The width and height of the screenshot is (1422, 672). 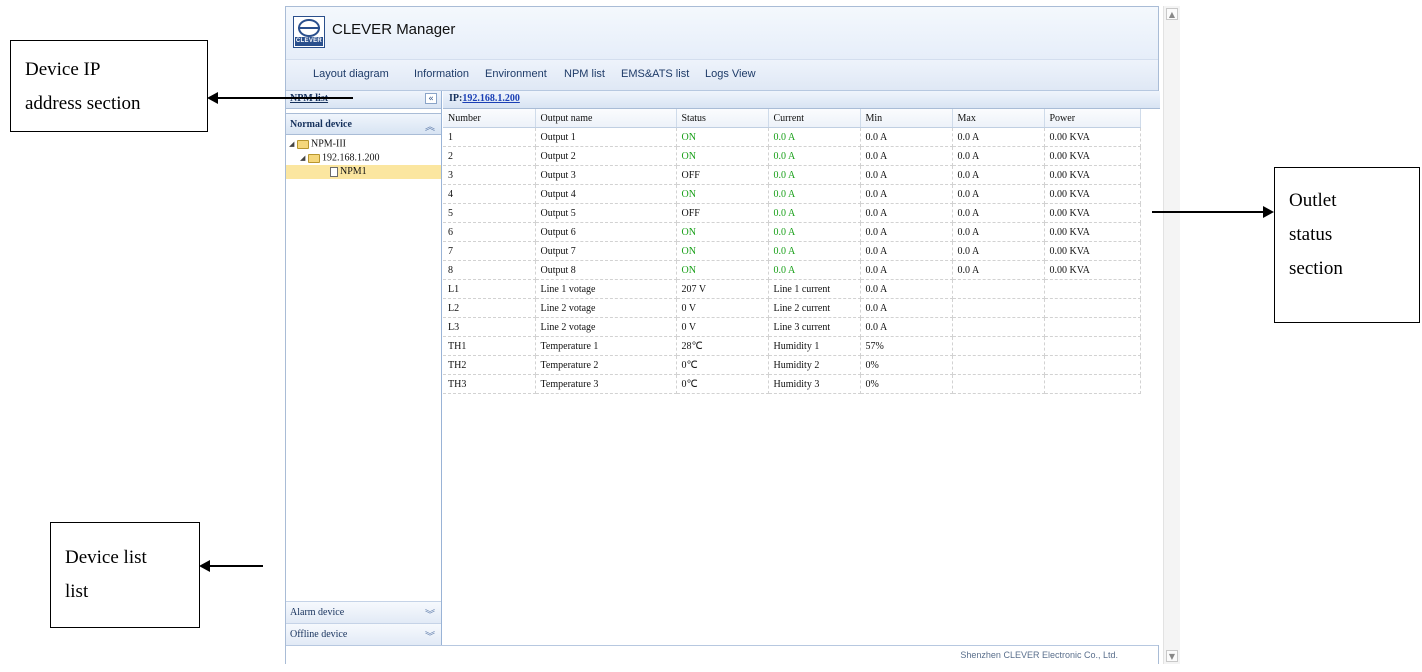 What do you see at coordinates (109, 86) in the screenshot?
I see `ip-section-callout: Device IP address section` at bounding box center [109, 86].